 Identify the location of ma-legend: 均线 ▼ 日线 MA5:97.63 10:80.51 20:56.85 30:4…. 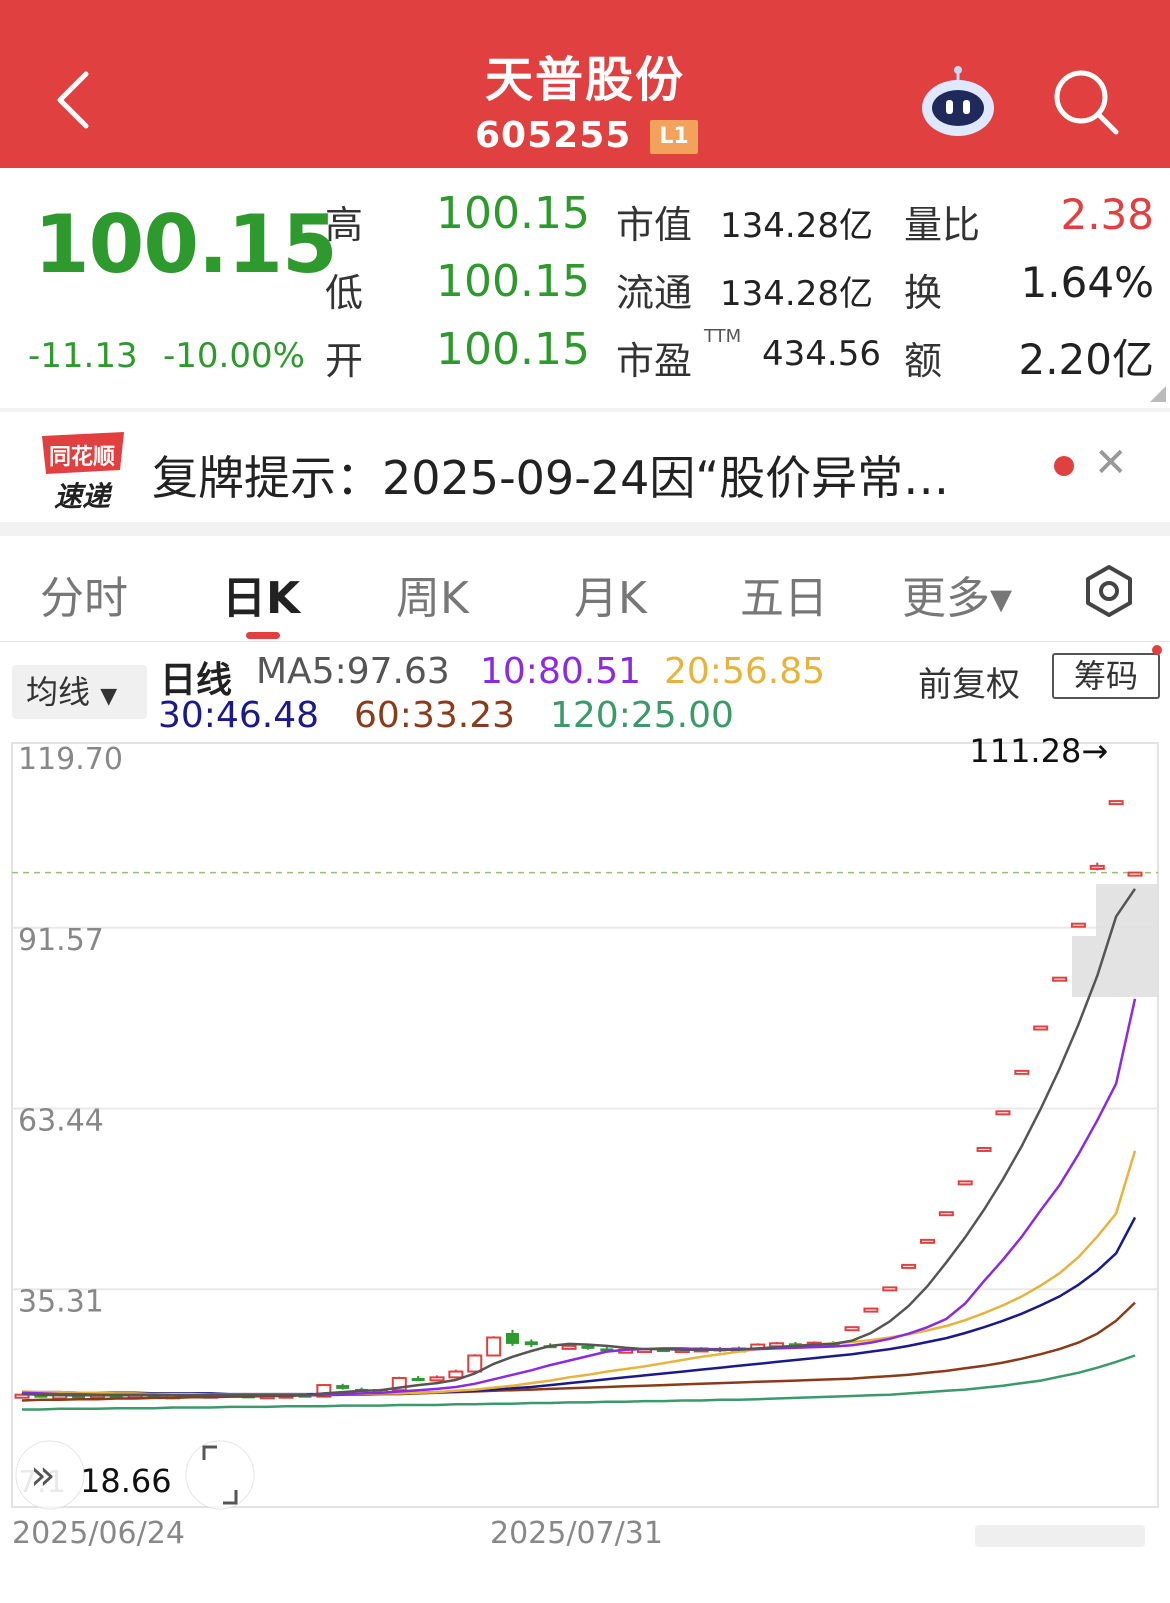
(585, 690).